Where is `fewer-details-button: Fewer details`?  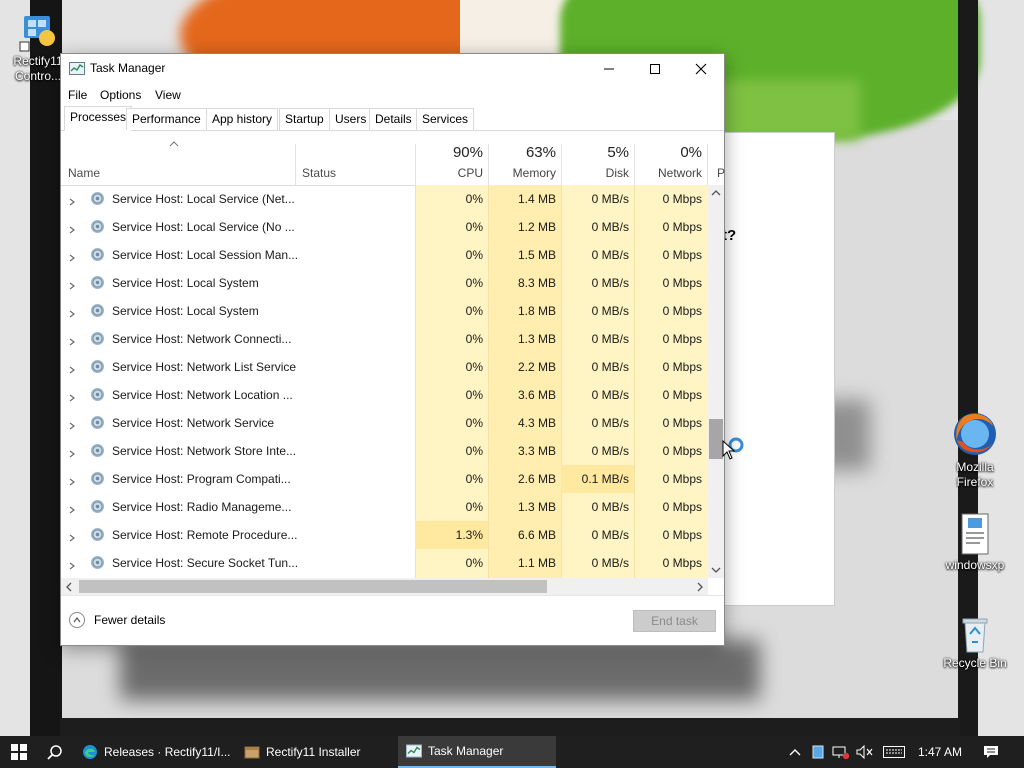 fewer-details-button: Fewer details is located at coordinates (117, 620).